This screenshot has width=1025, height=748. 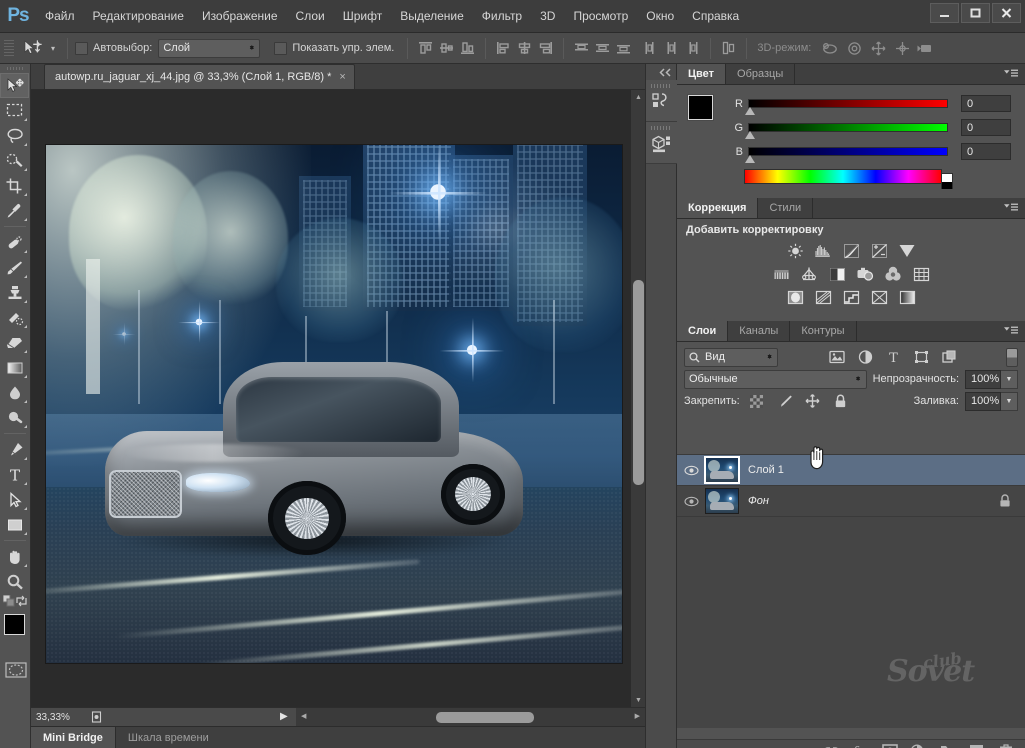 What do you see at coordinates (425, 48) in the screenshot?
I see `align-top-edges-icon` at bounding box center [425, 48].